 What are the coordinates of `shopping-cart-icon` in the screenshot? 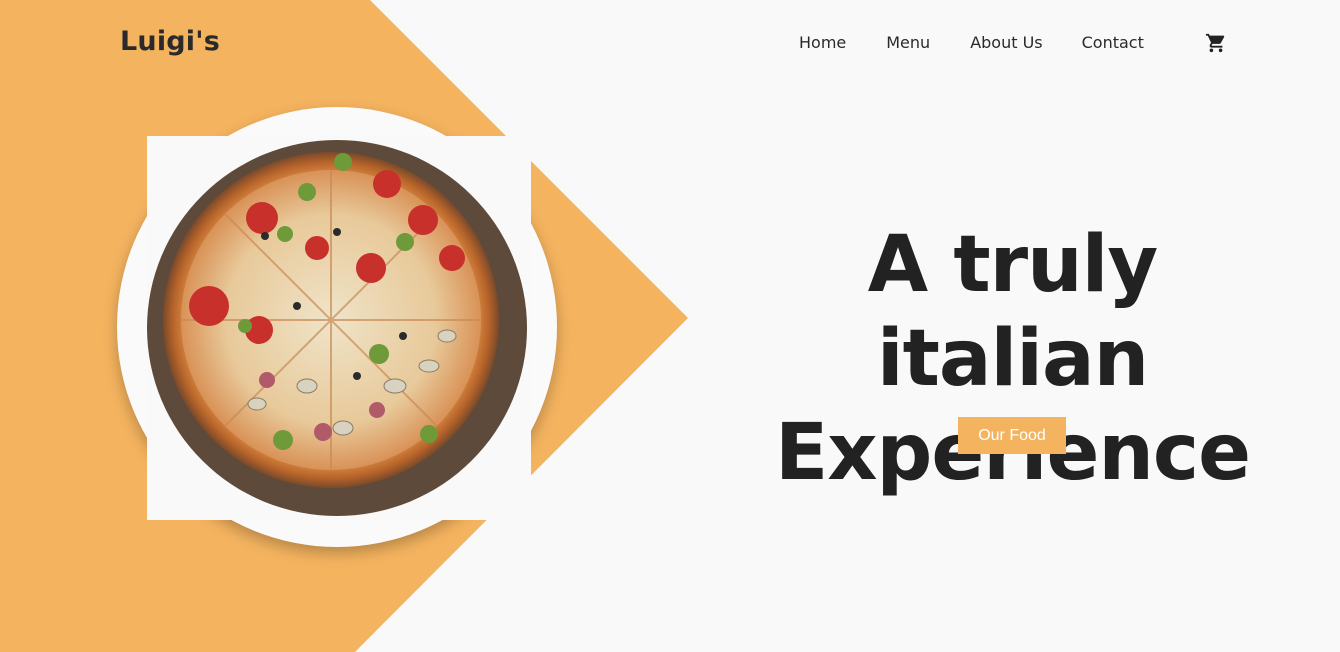 It's located at (1216, 43).